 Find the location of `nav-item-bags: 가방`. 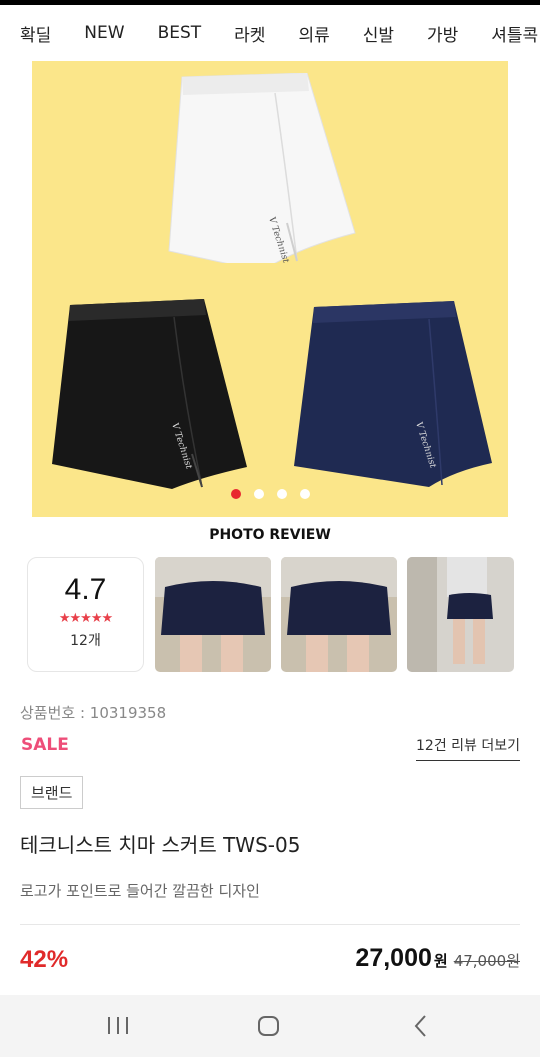

nav-item-bags: 가방 is located at coordinates (442, 33).